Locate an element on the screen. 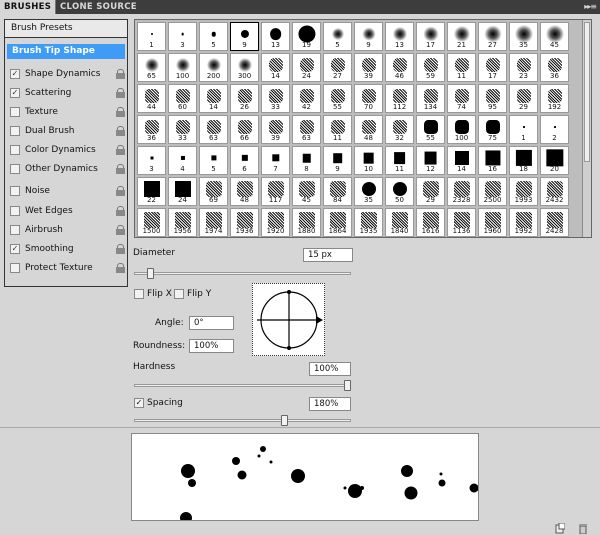 The width and height of the screenshot is (600, 535). flip-y-checkbox is located at coordinates (179, 294).